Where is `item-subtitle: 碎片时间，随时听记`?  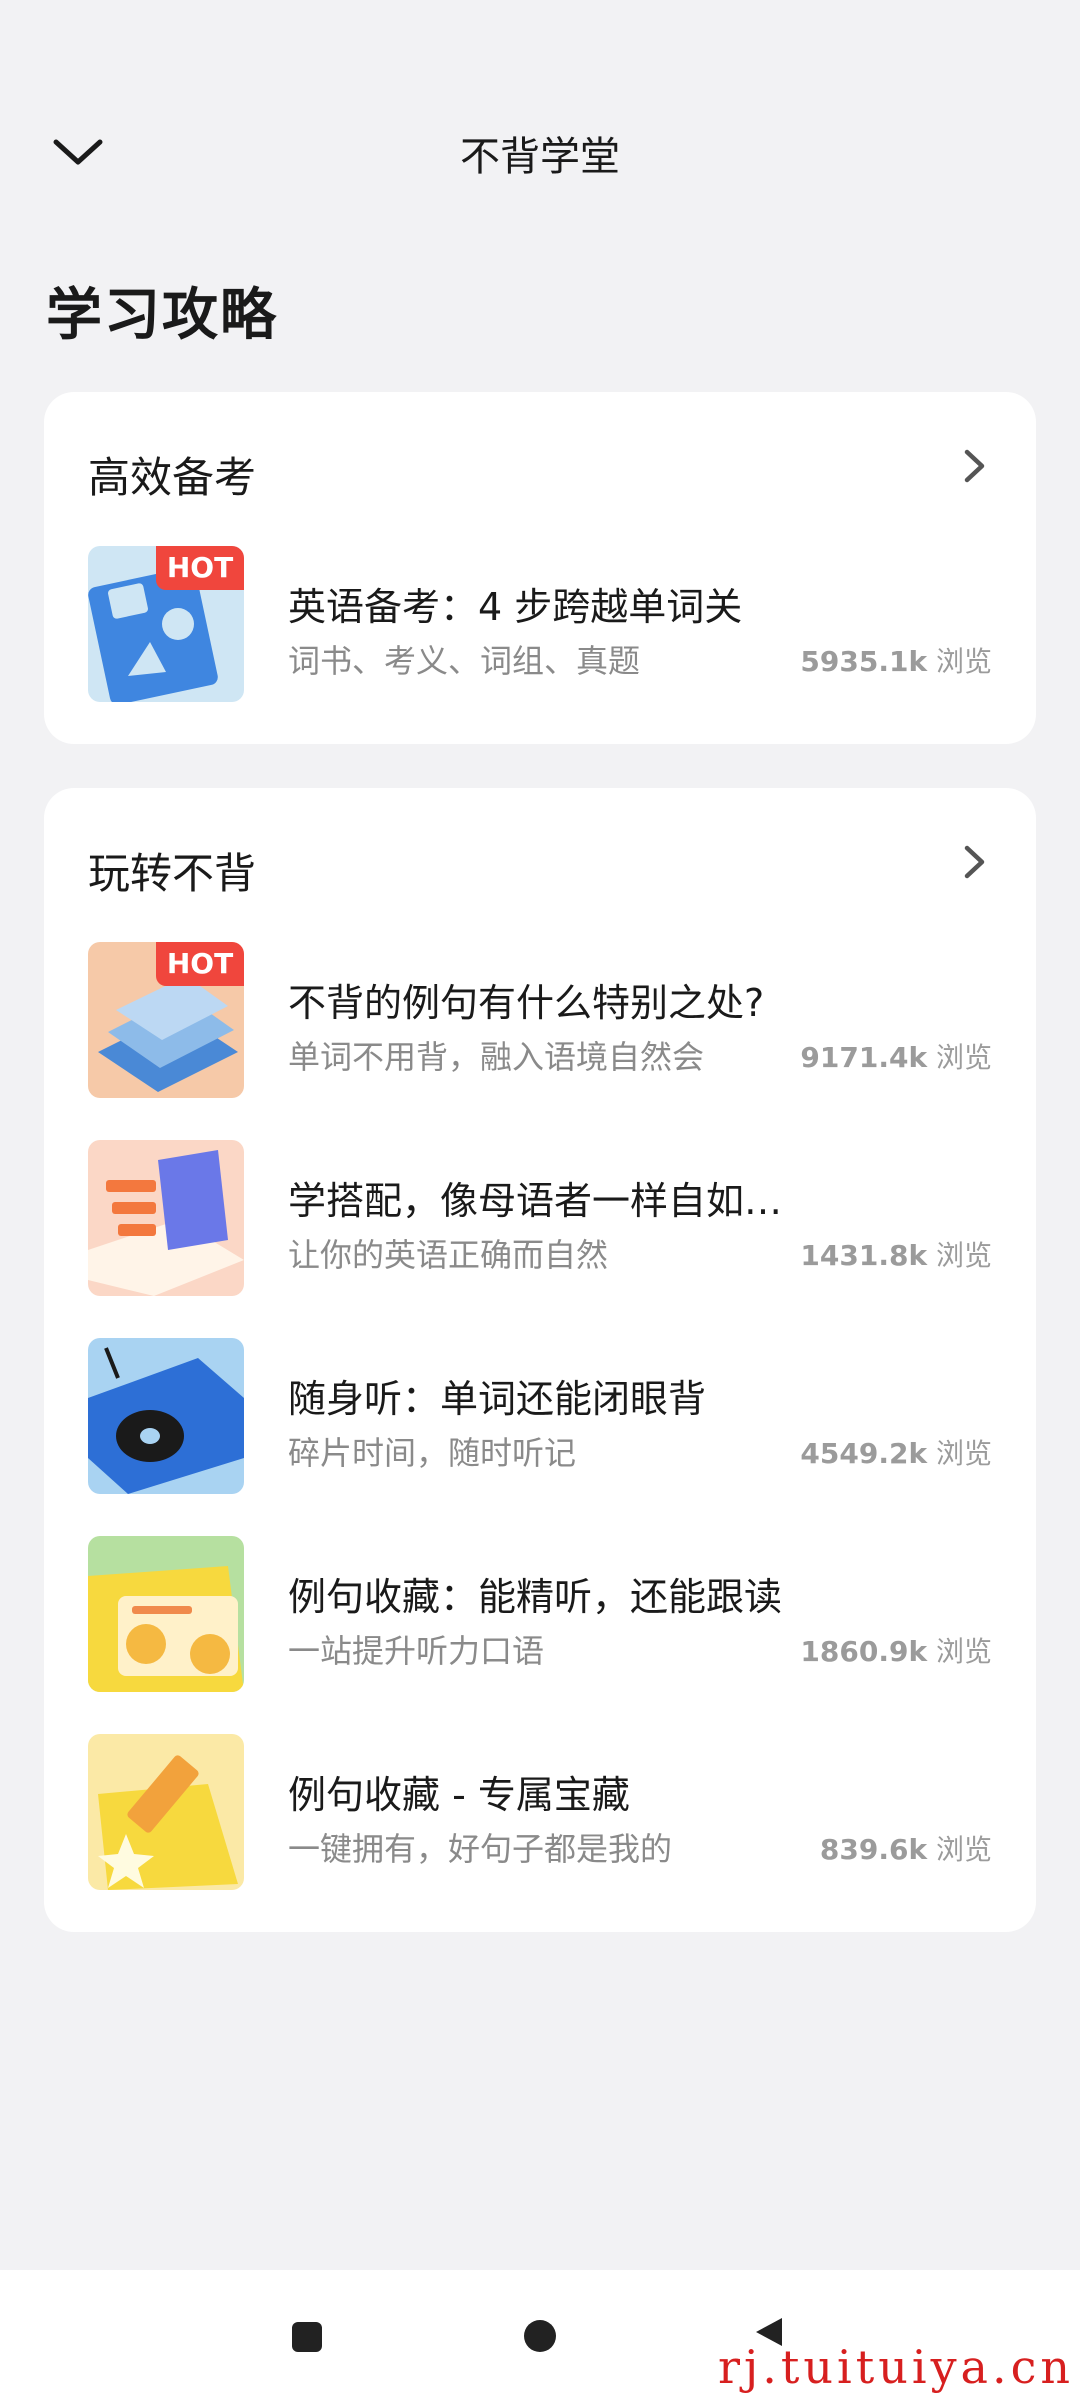
item-subtitle: 碎片时间，随时听记 is located at coordinates (432, 1453).